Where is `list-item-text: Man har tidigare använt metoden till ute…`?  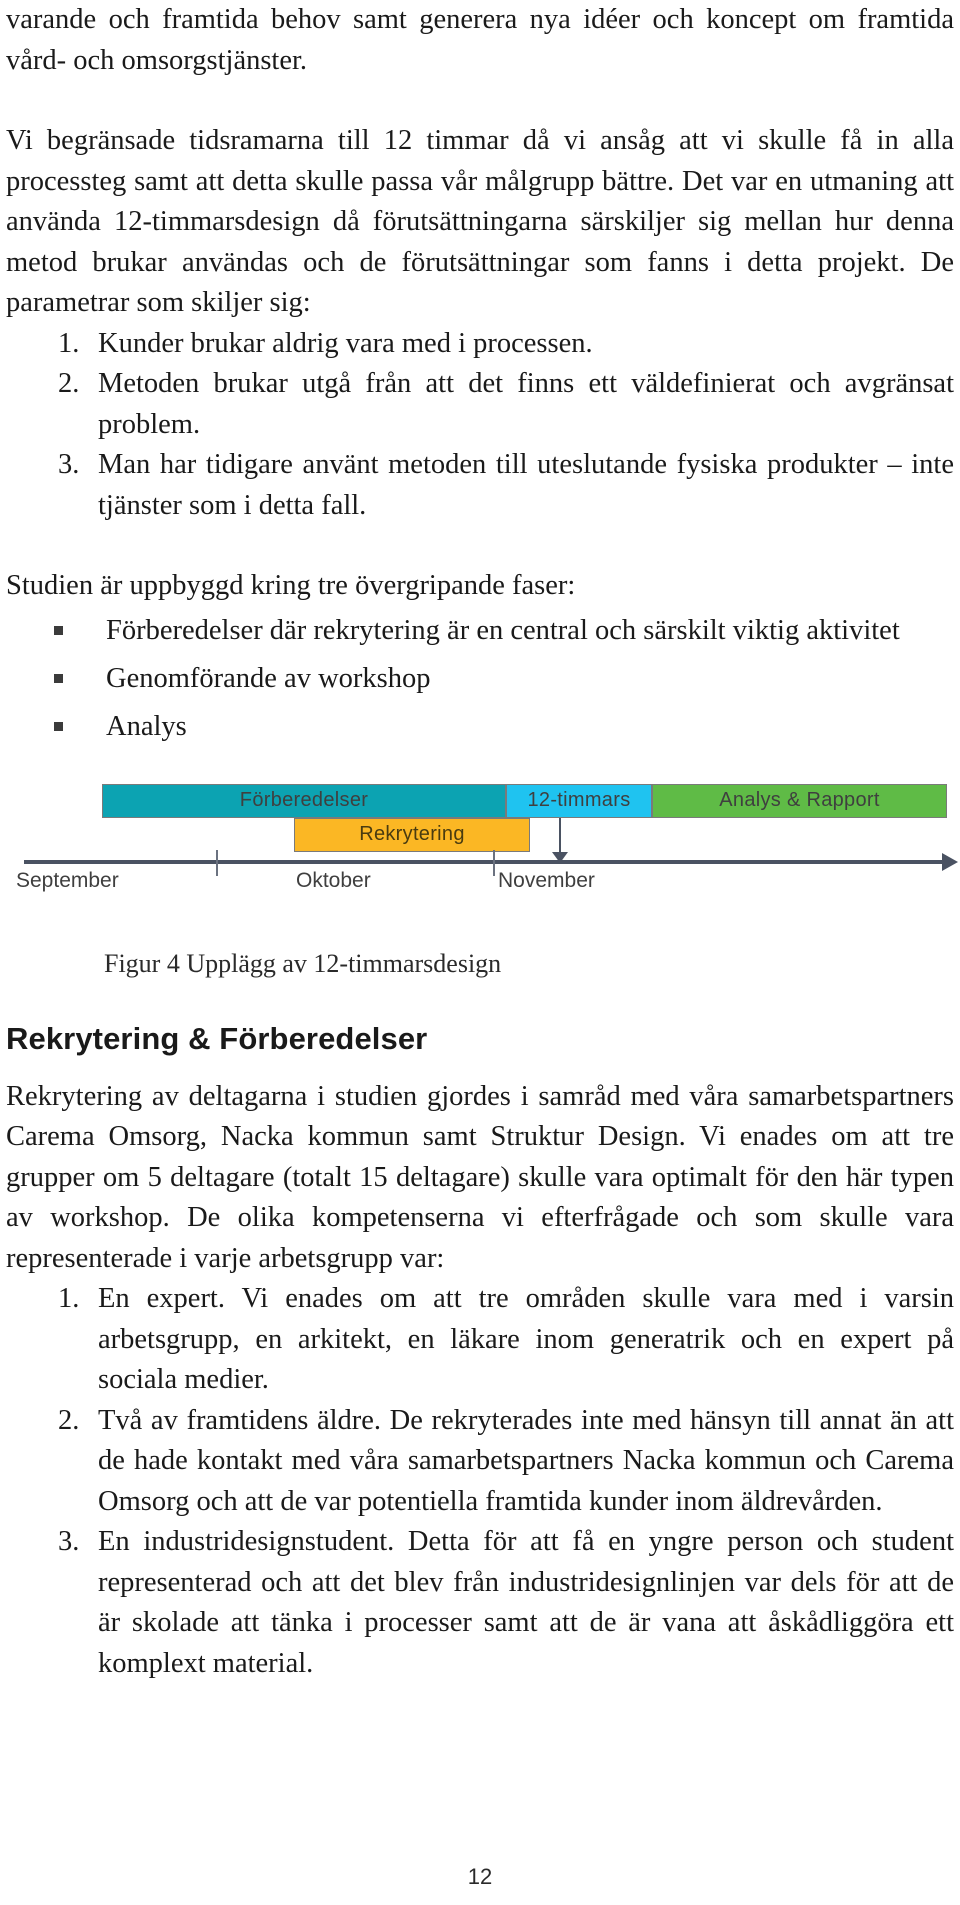
list-item-text: Man har tidigare använt metoden till ute… is located at coordinates (526, 485).